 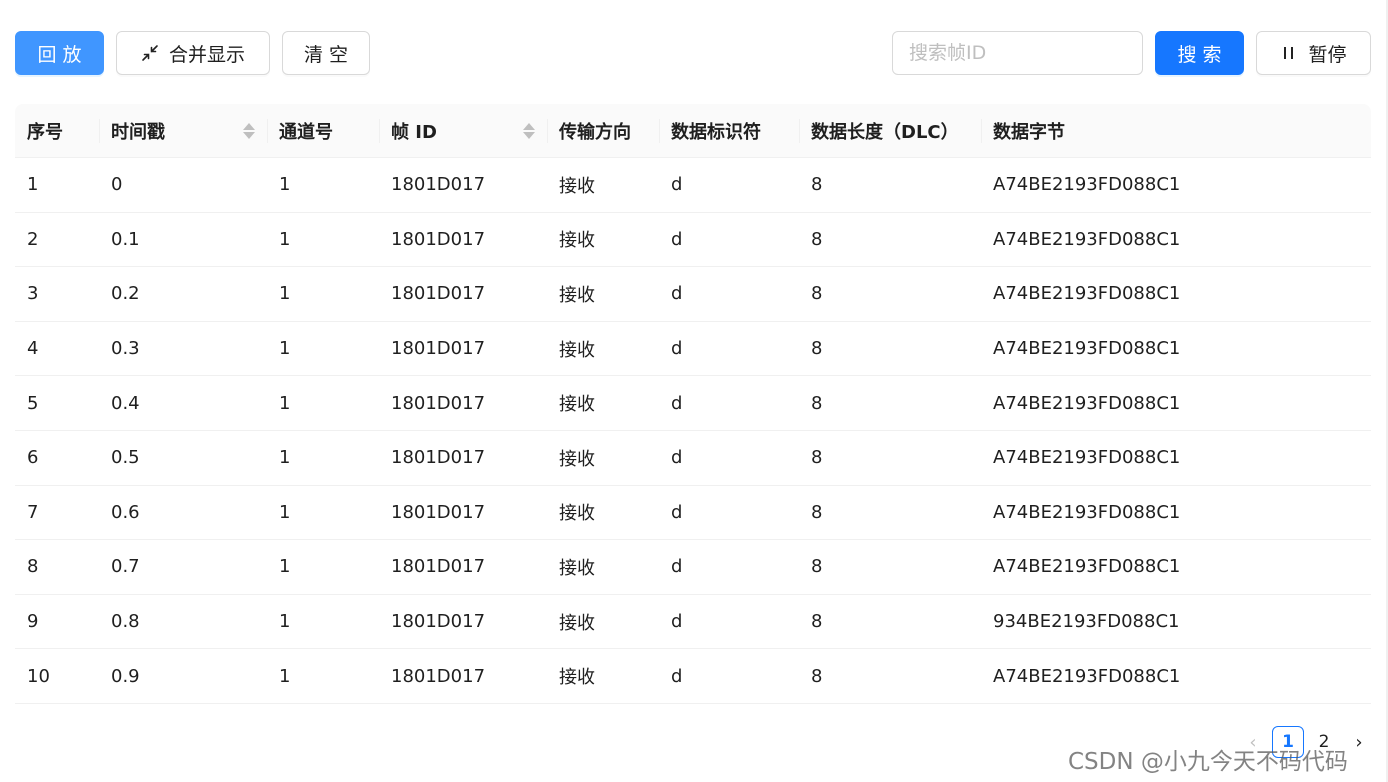 I want to click on toolbar: 回放 合并显示 清空 搜索 暂停, so click(x=693, y=53).